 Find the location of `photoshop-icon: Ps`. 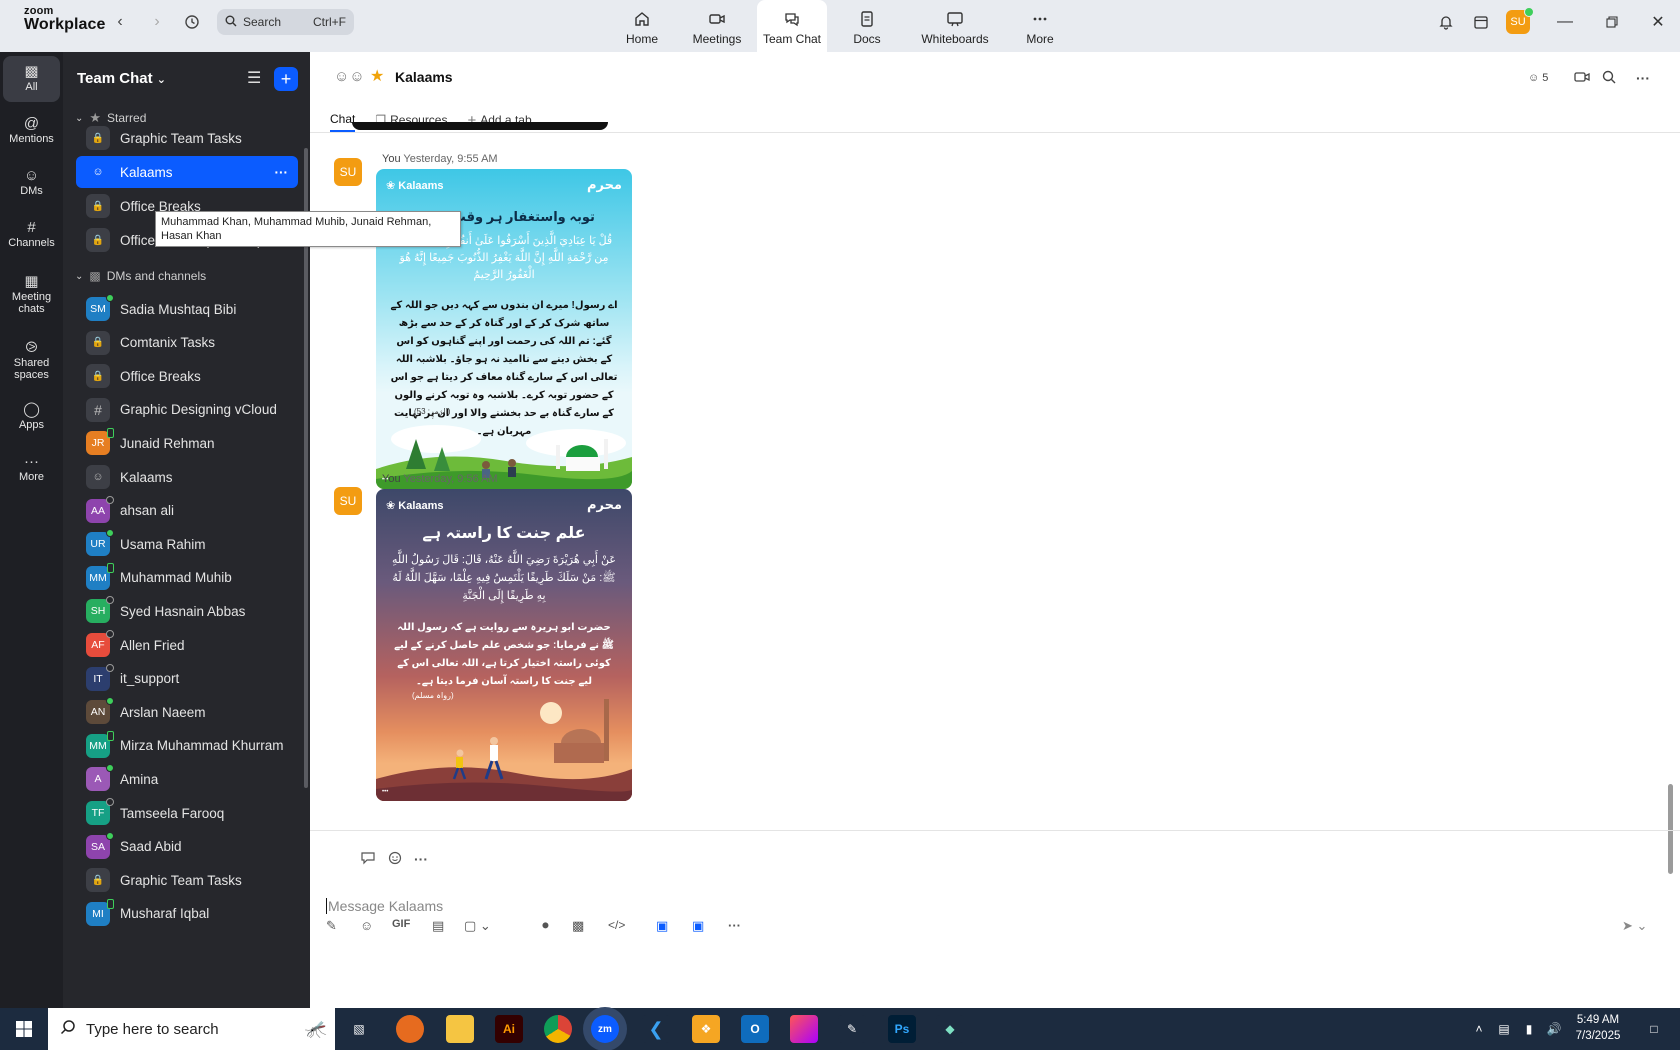

photoshop-icon: Ps is located at coordinates (902, 1029).